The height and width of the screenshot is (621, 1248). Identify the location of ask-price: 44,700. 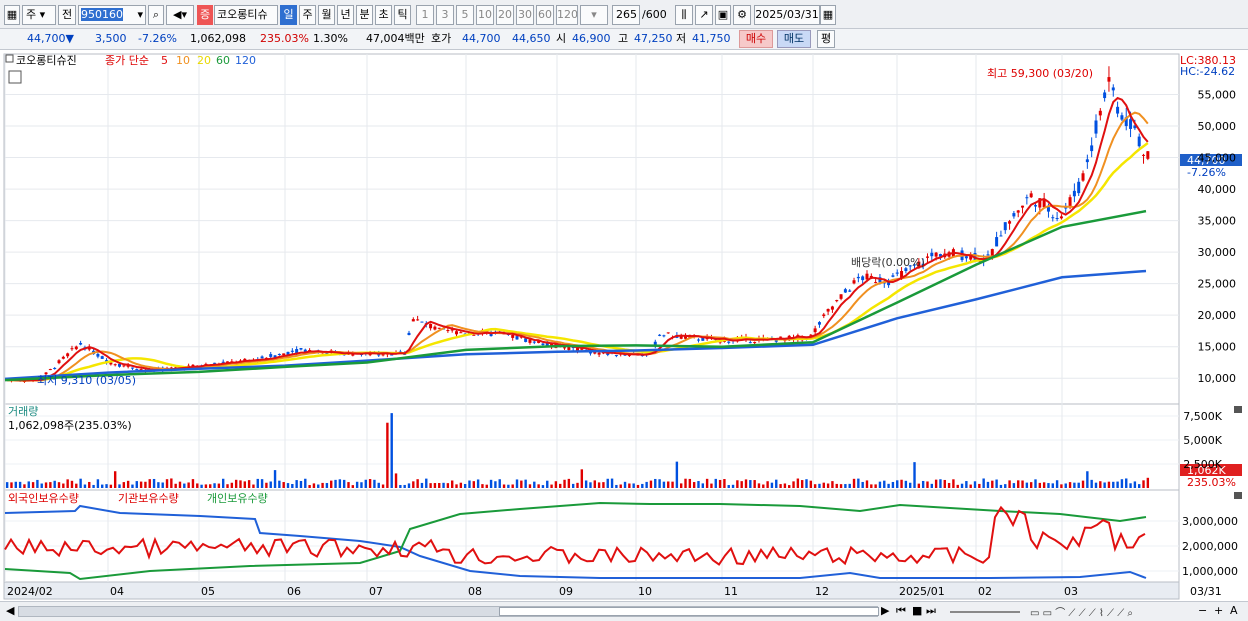
(481, 38).